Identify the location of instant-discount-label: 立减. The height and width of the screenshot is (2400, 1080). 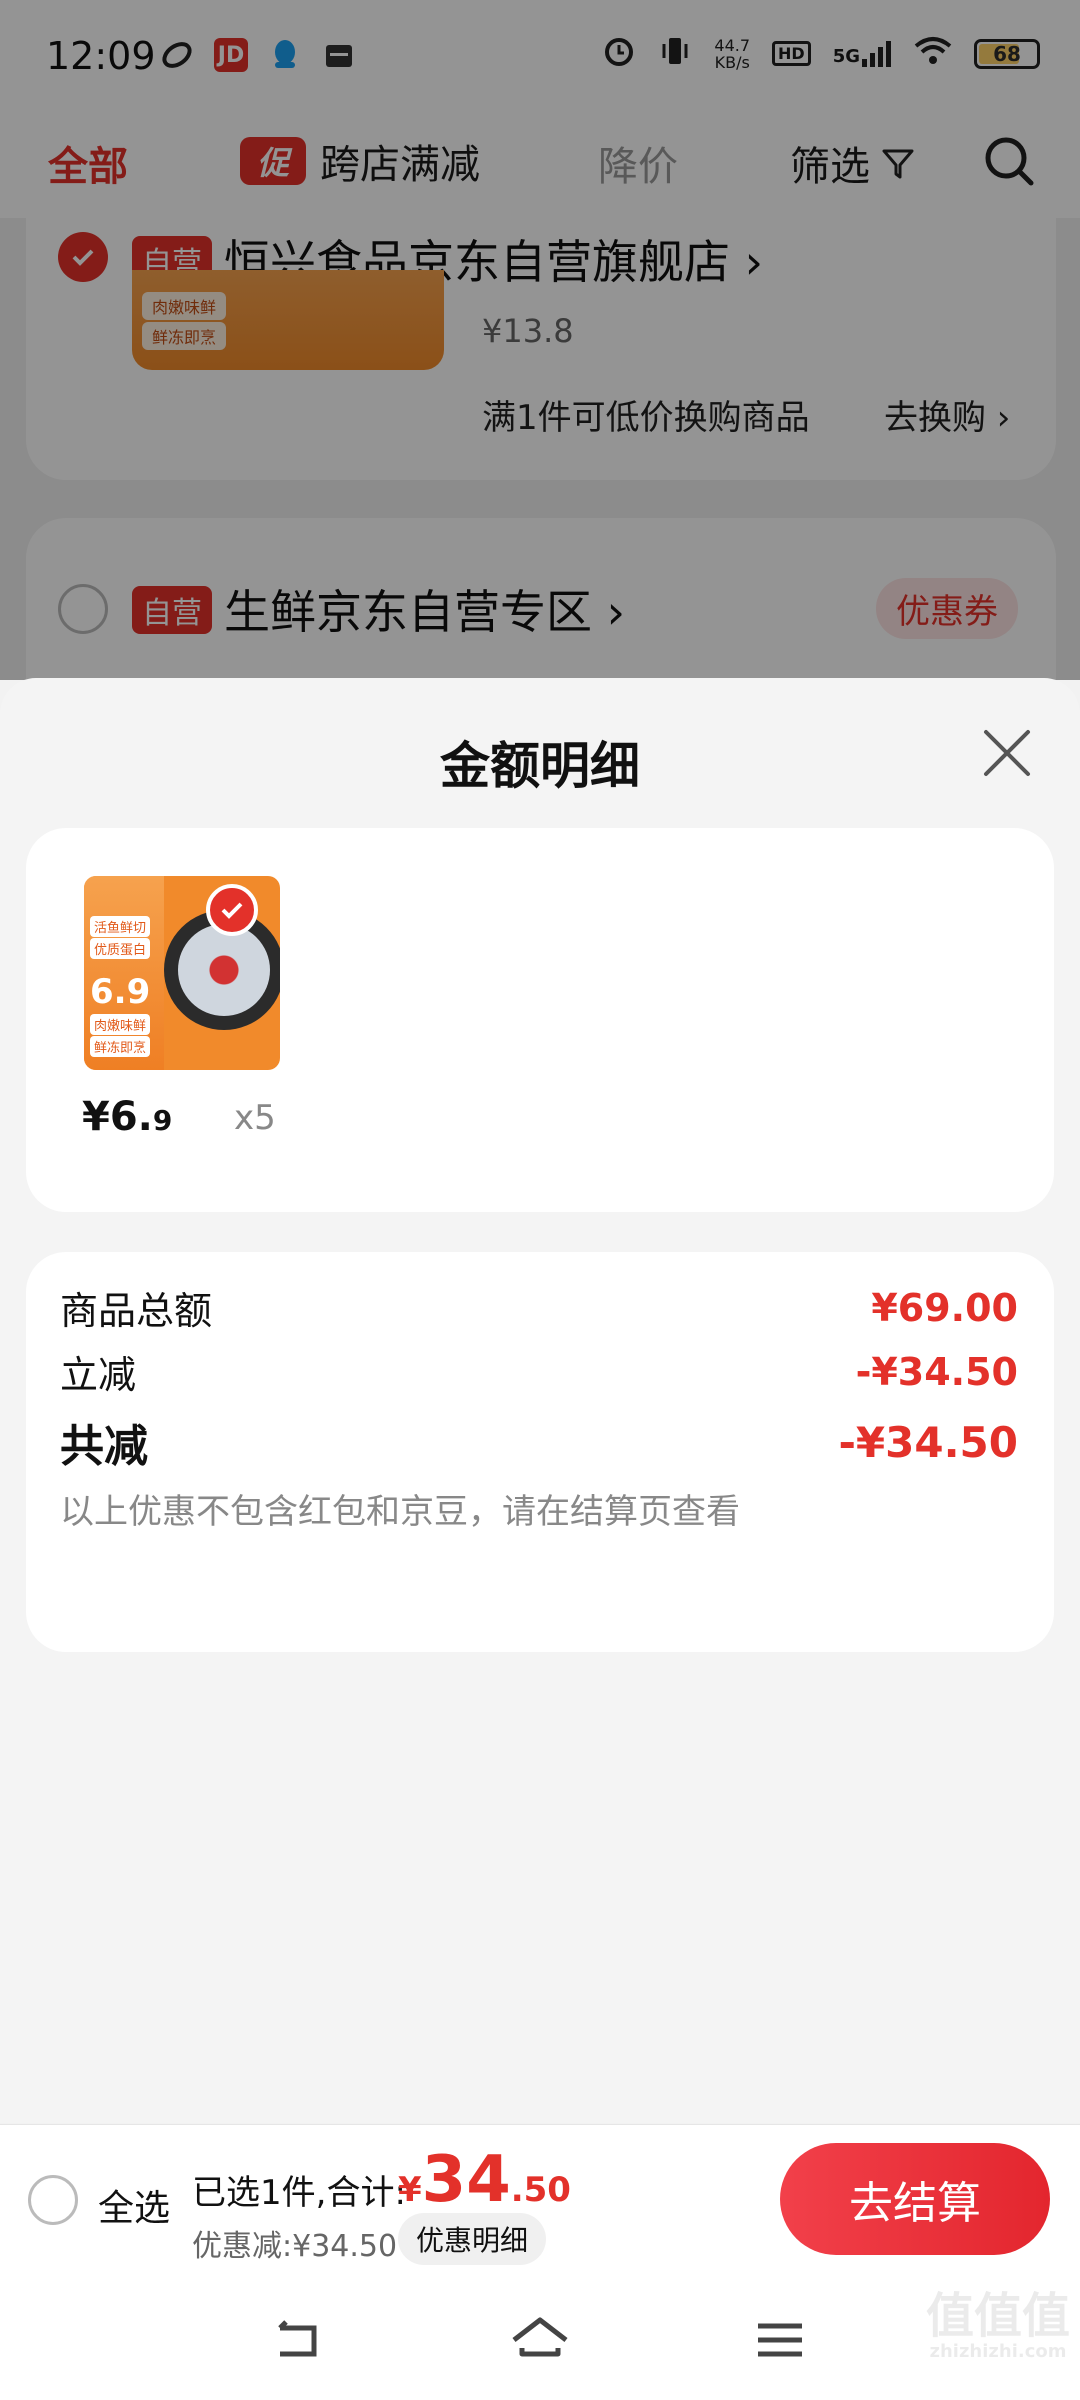
(98, 1375).